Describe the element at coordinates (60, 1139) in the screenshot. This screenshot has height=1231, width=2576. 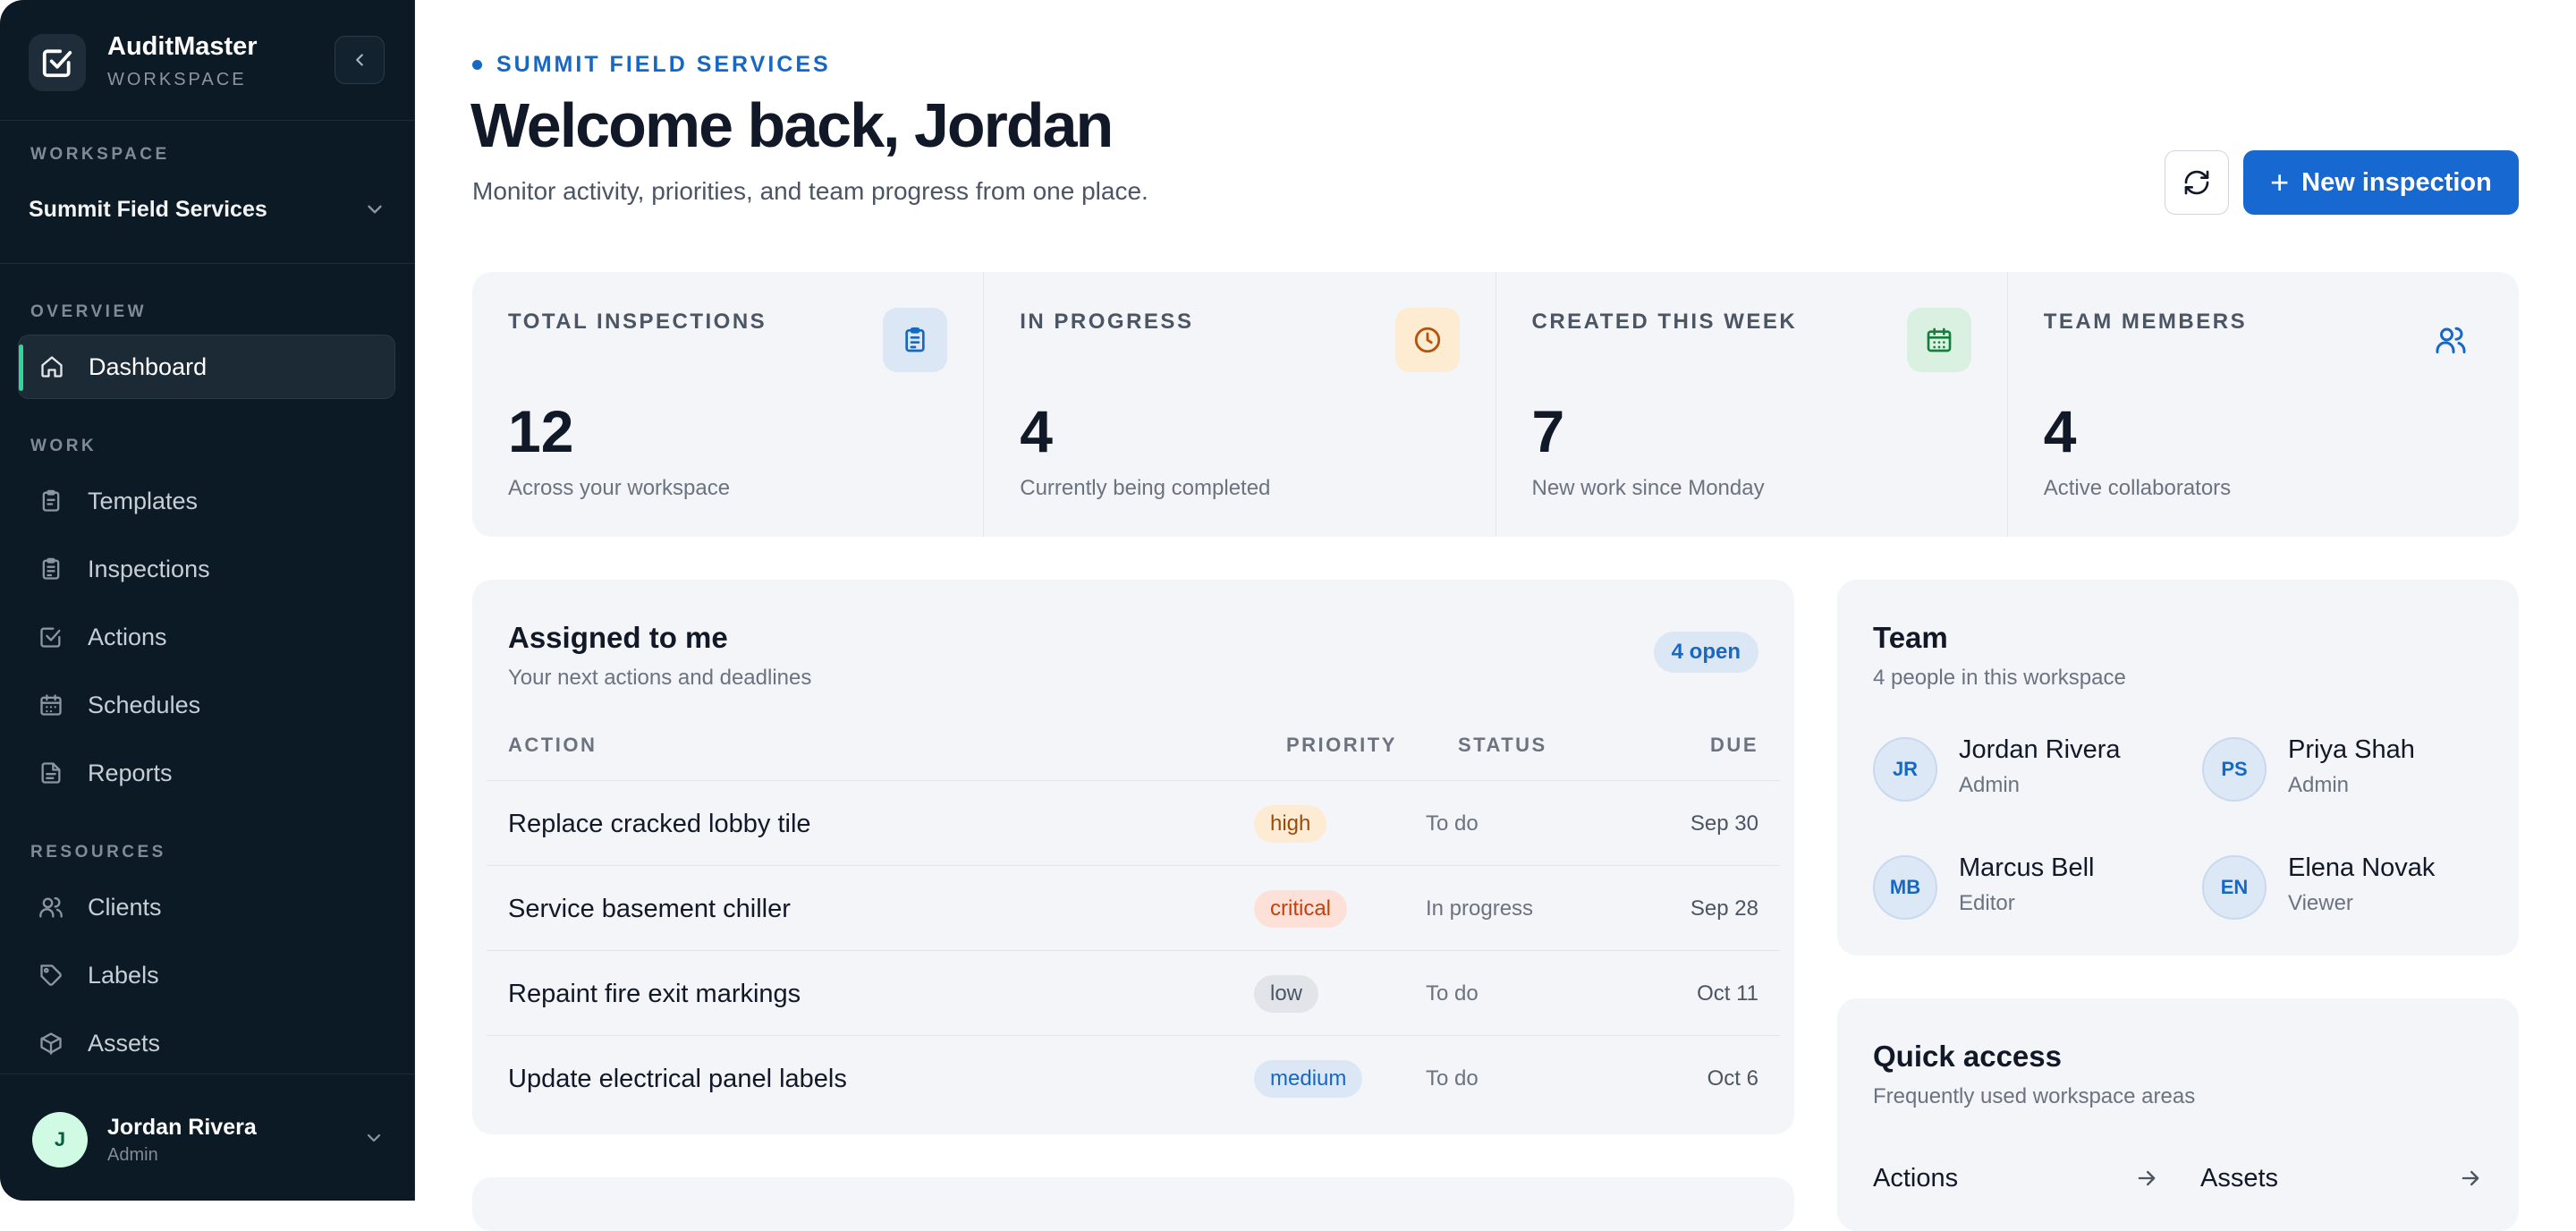
I see `avatar: J` at that location.